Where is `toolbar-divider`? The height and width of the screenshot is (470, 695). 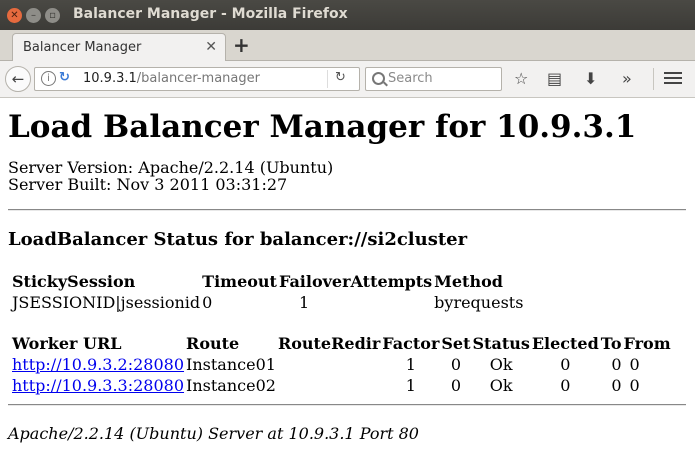 toolbar-divider is located at coordinates (653, 79).